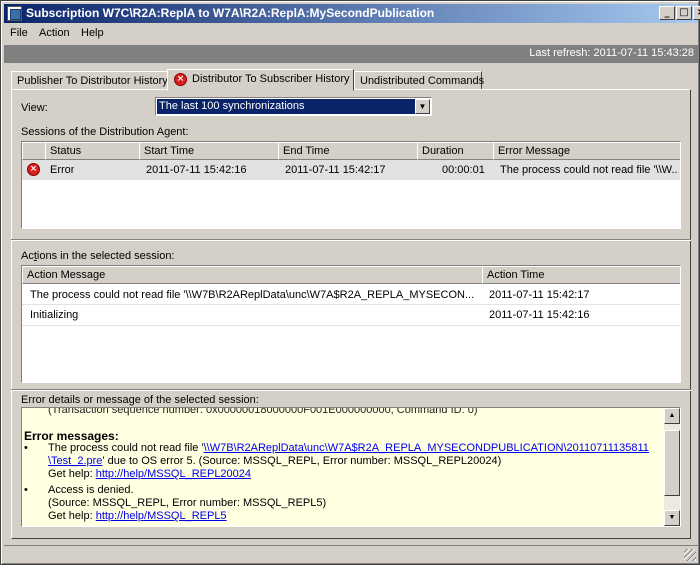 This screenshot has width=700, height=565. I want to click on view-dropdown: The last 100 synchronizations ▼, so click(293, 106).